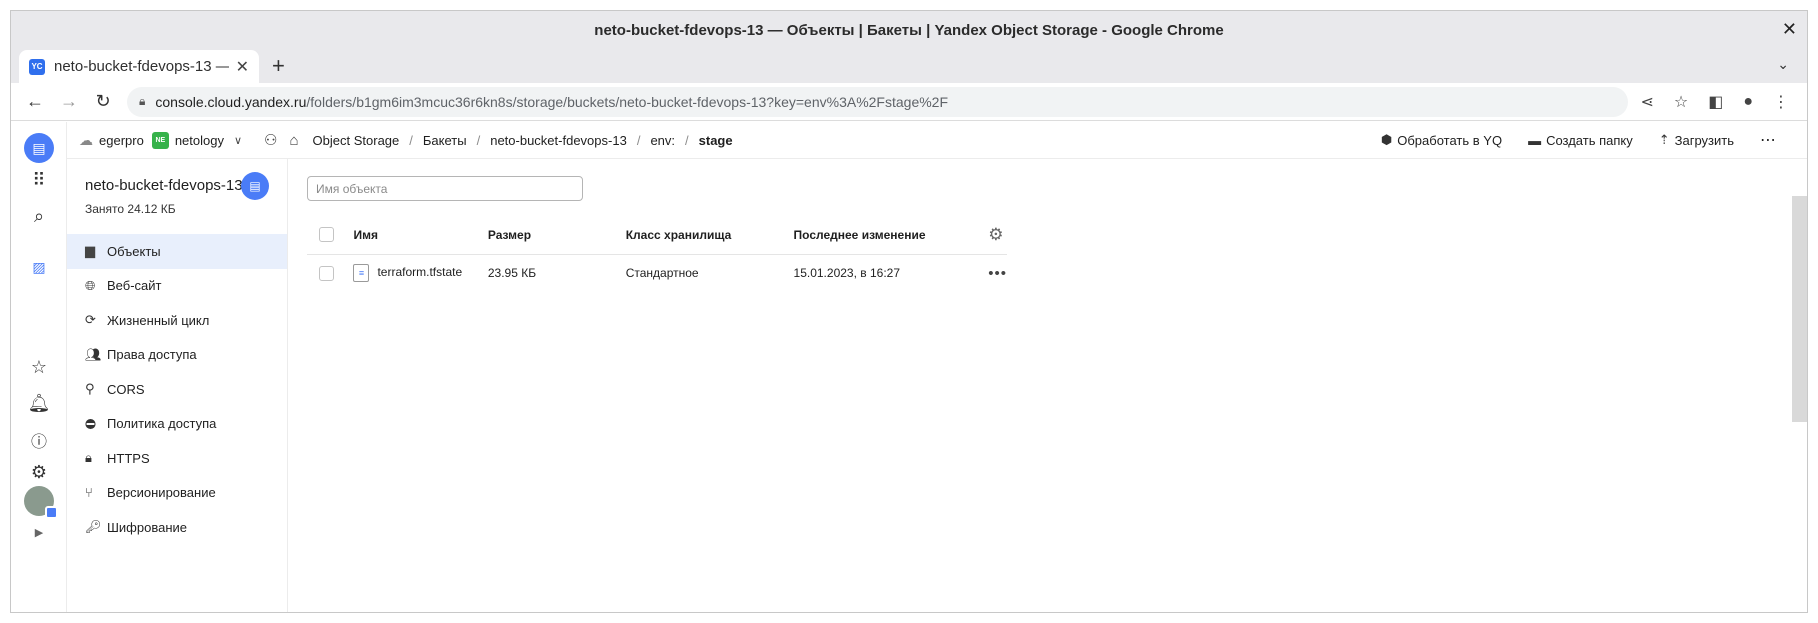 The width and height of the screenshot is (1818, 623). I want to click on reload-icon: ↻, so click(103, 102).